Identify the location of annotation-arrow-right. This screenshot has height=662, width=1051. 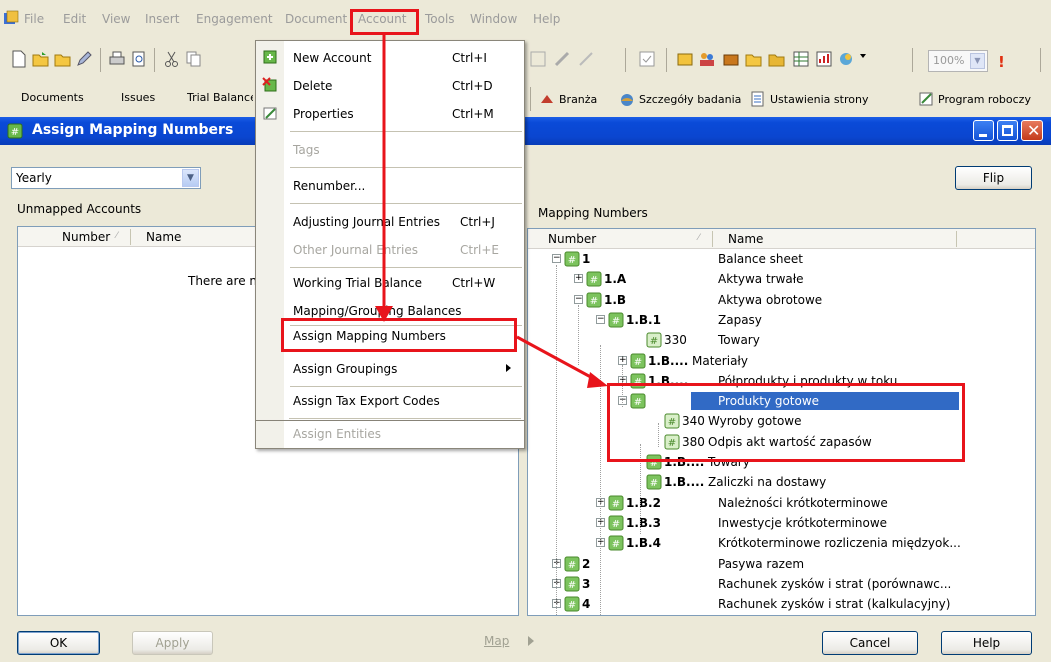
(557, 359).